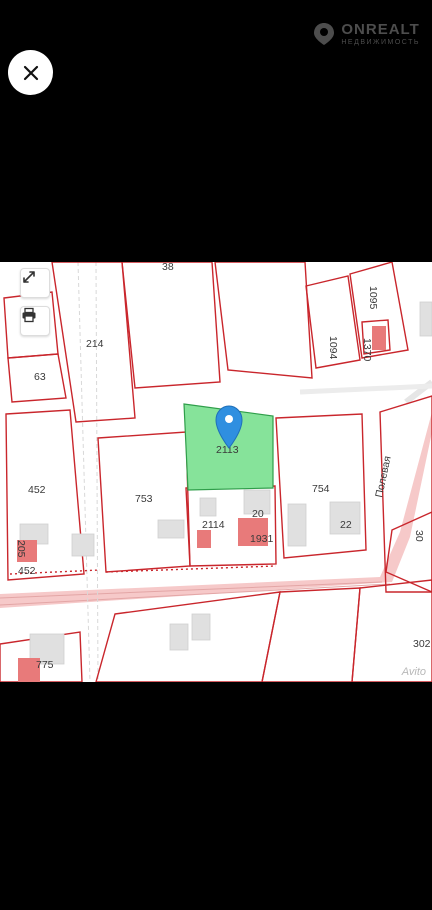 The height and width of the screenshot is (910, 432). I want to click on label-30: 30, so click(419, 536).